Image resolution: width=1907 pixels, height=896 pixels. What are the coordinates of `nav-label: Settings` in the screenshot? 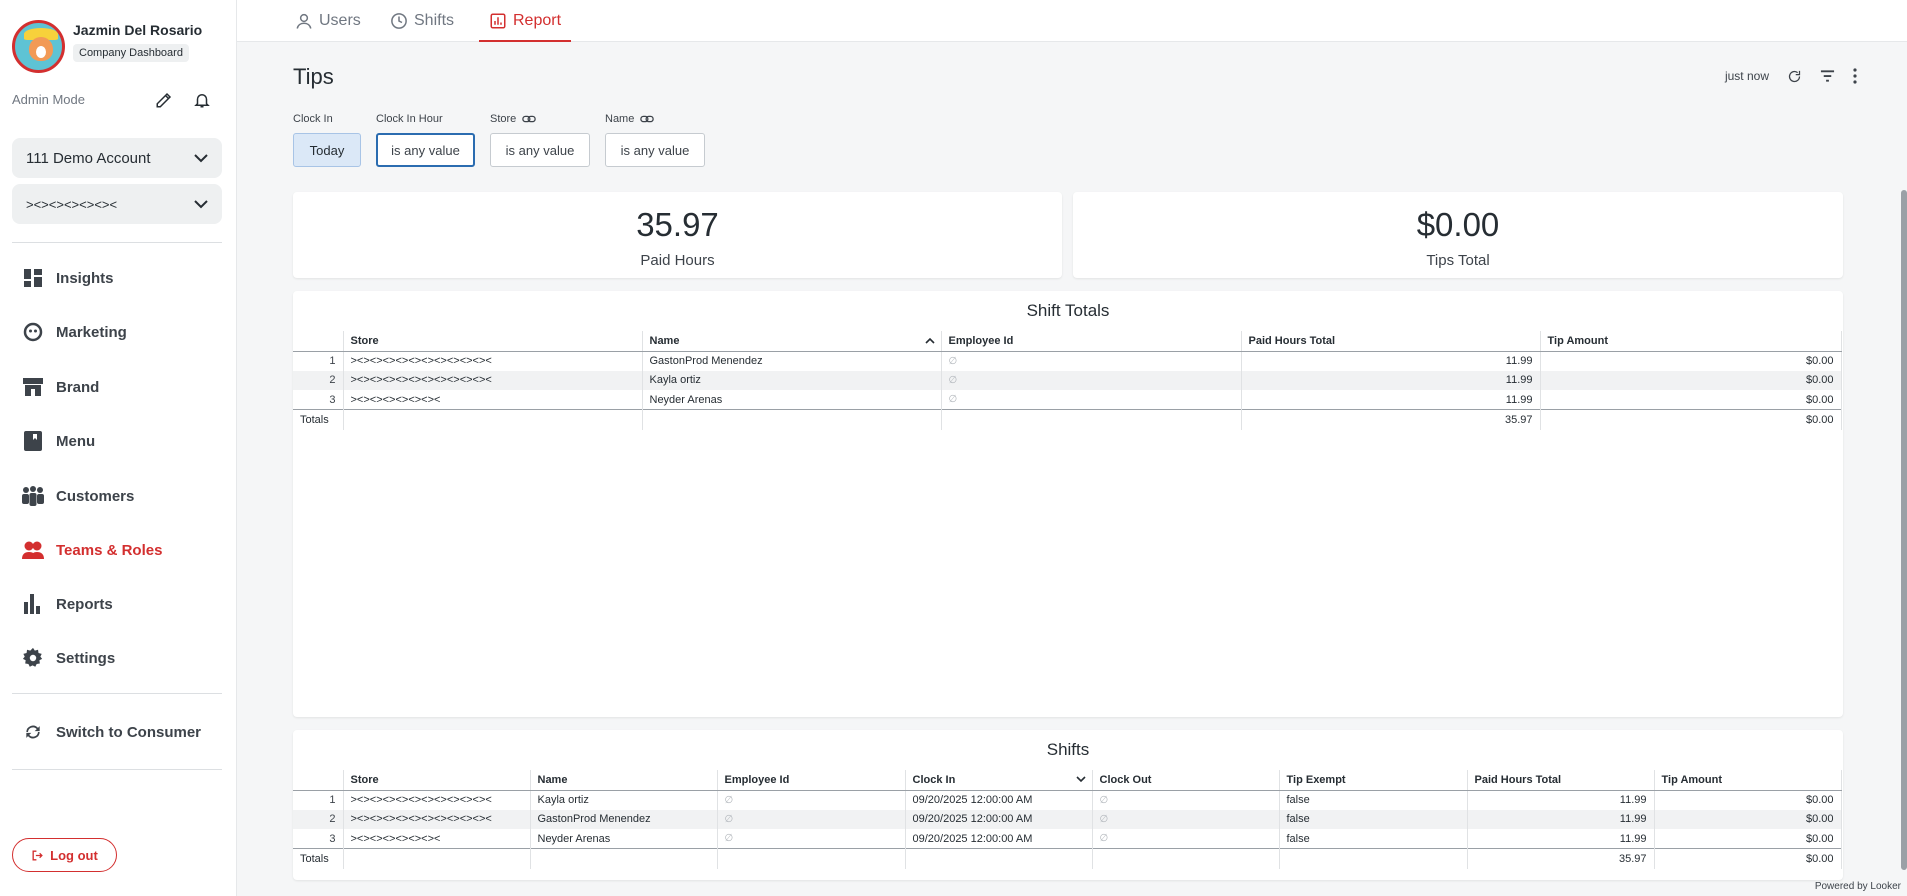 It's located at (86, 658).